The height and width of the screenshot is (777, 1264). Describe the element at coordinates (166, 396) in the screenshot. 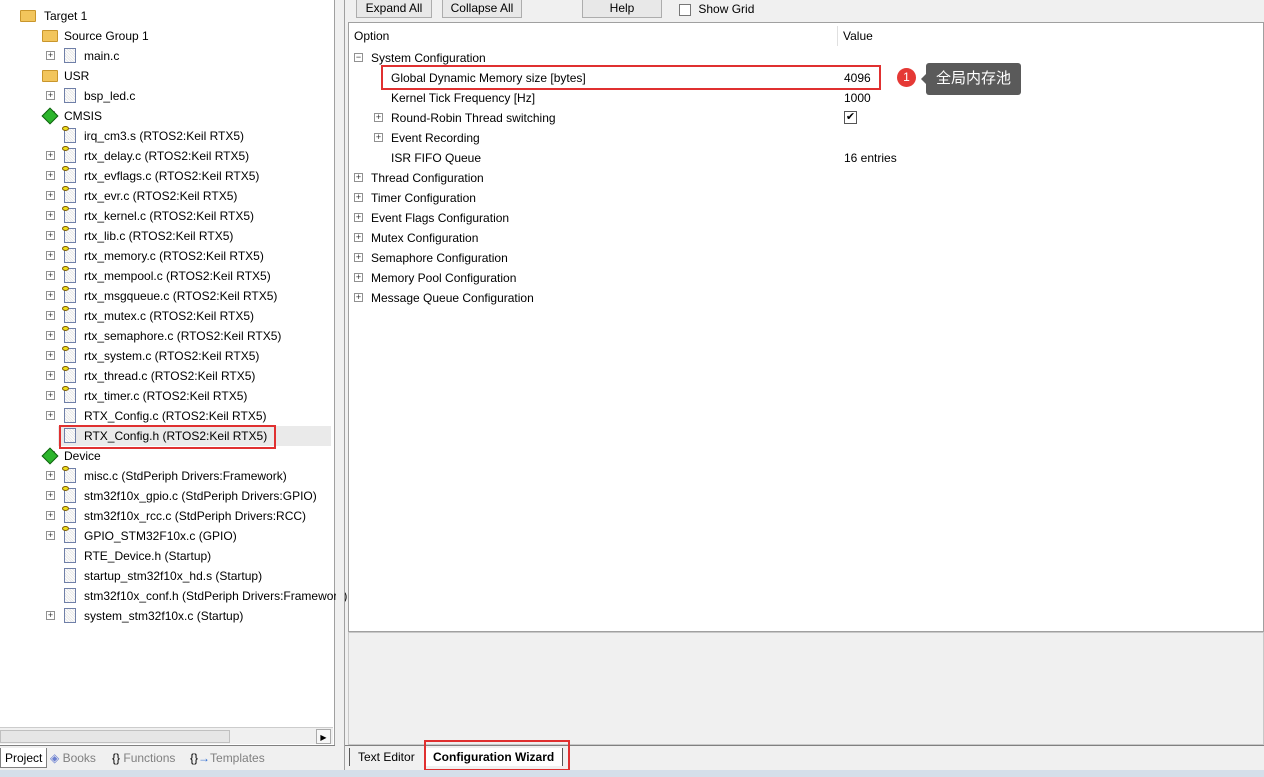

I see `tree-item: + rtx_timer.c (RTOS2:Keil RTX5)` at that location.